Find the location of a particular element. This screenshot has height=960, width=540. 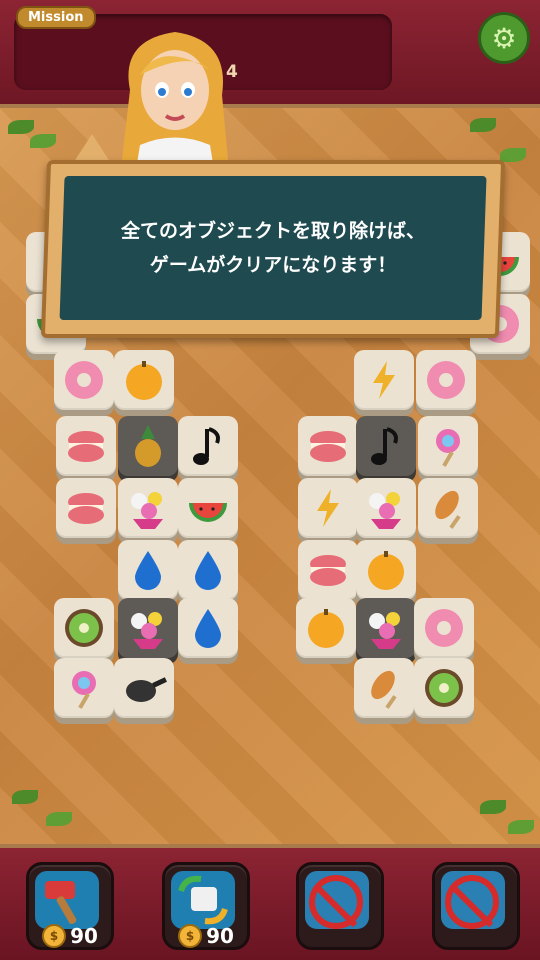

pineapple-icon is located at coordinates (148, 446).